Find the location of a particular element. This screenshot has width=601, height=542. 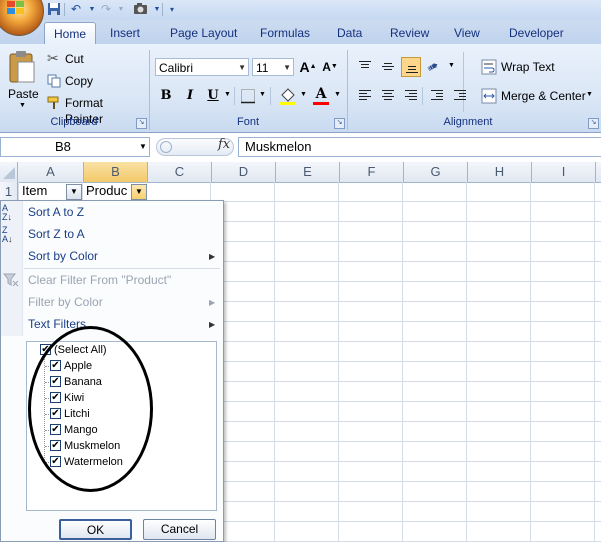

text-filters: Text Filters is located at coordinates (57, 324).